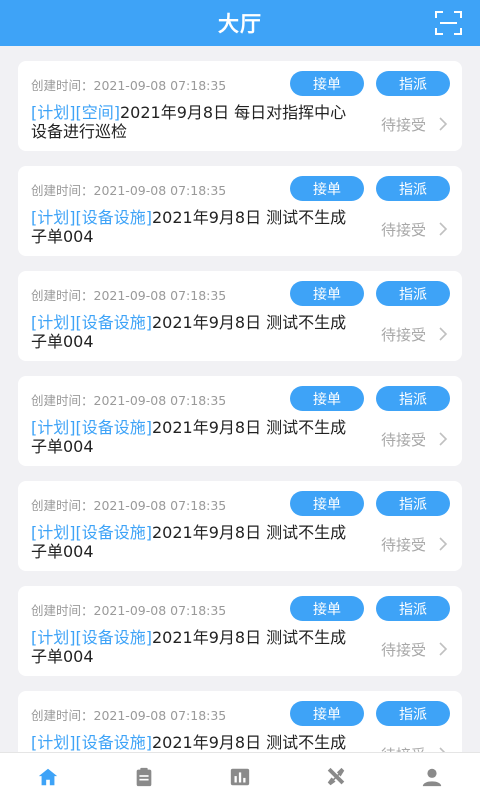 The width and height of the screenshot is (480, 800). What do you see at coordinates (196, 122) in the screenshot?
I see `order-title: [计划][空间]2021年9月8日 每日对指挥中心设备进行巡检` at bounding box center [196, 122].